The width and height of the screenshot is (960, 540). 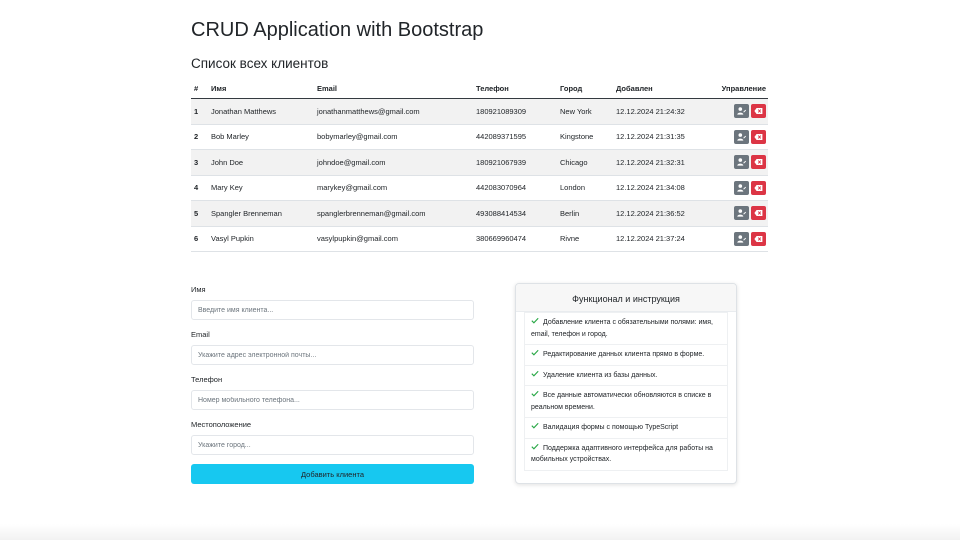 What do you see at coordinates (515, 111) in the screenshot?
I see `cell-phone: 180921089309` at bounding box center [515, 111].